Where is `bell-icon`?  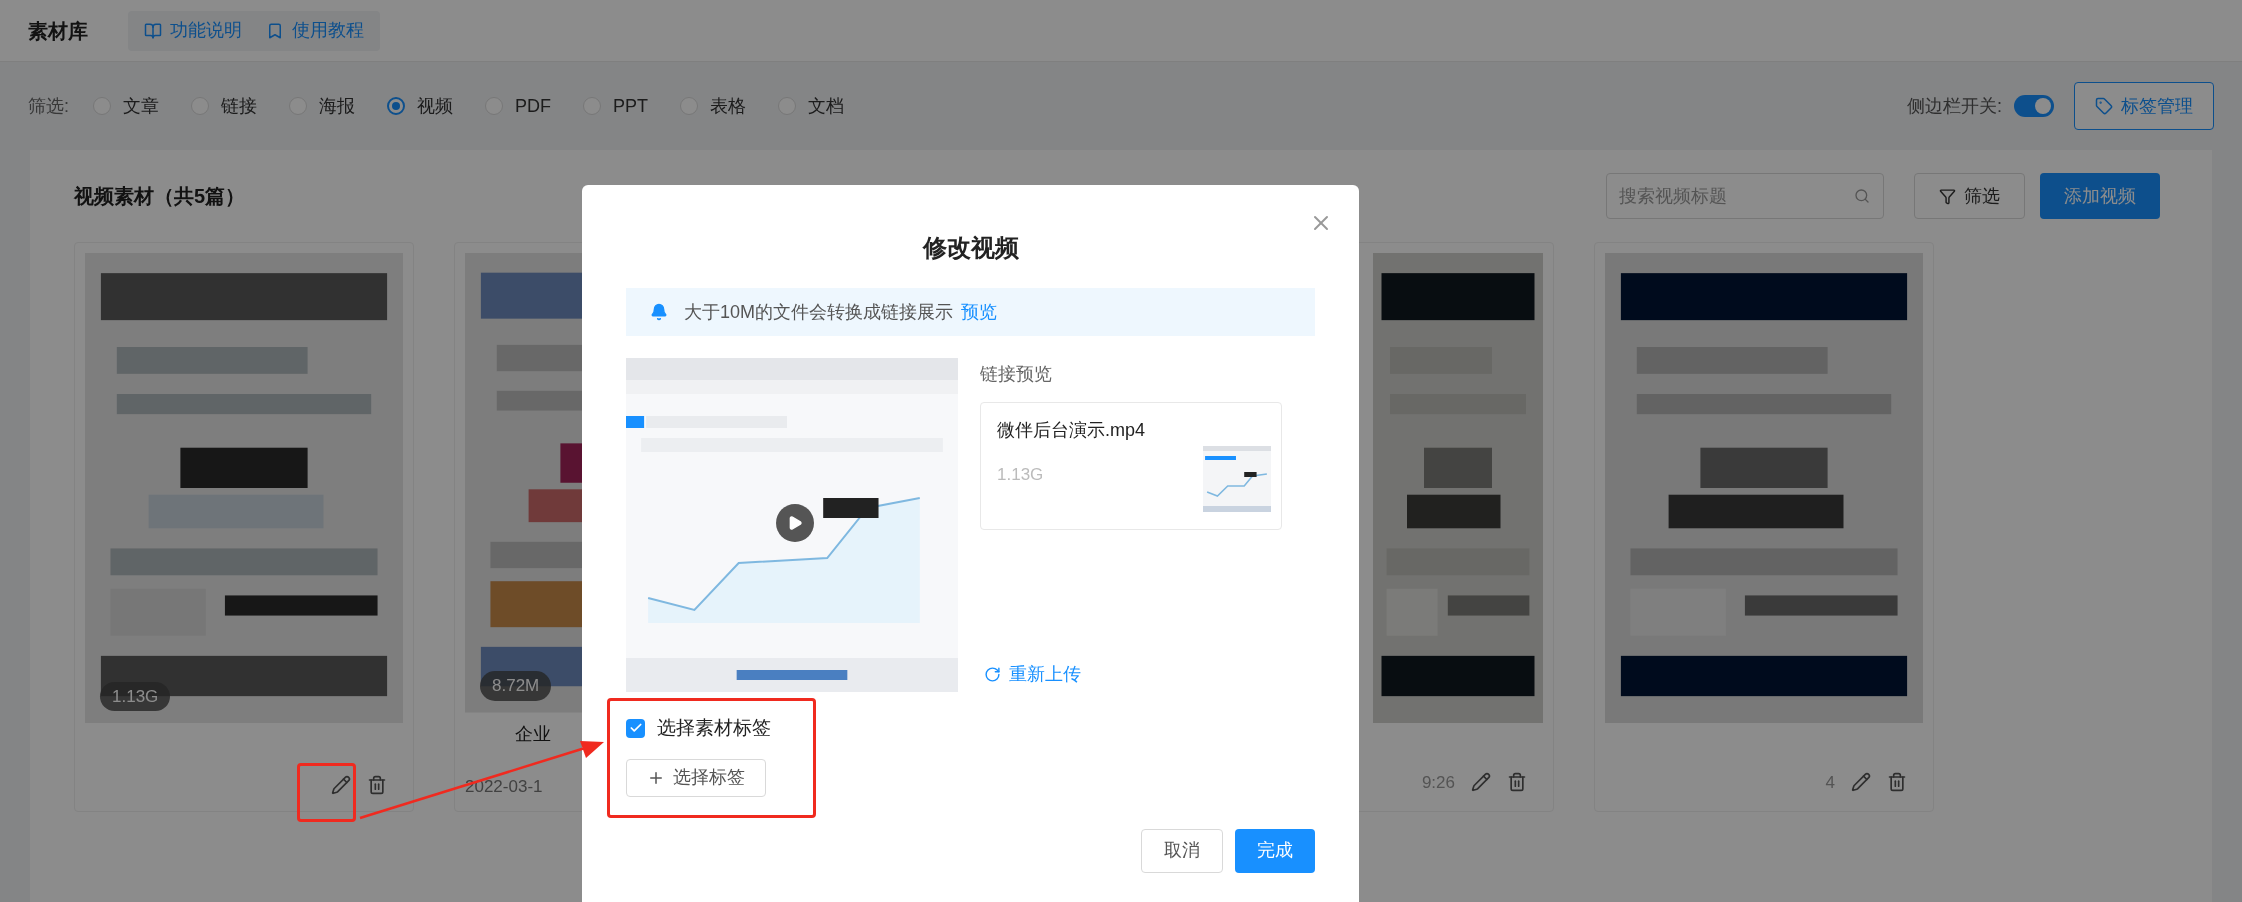
bell-icon is located at coordinates (659, 312).